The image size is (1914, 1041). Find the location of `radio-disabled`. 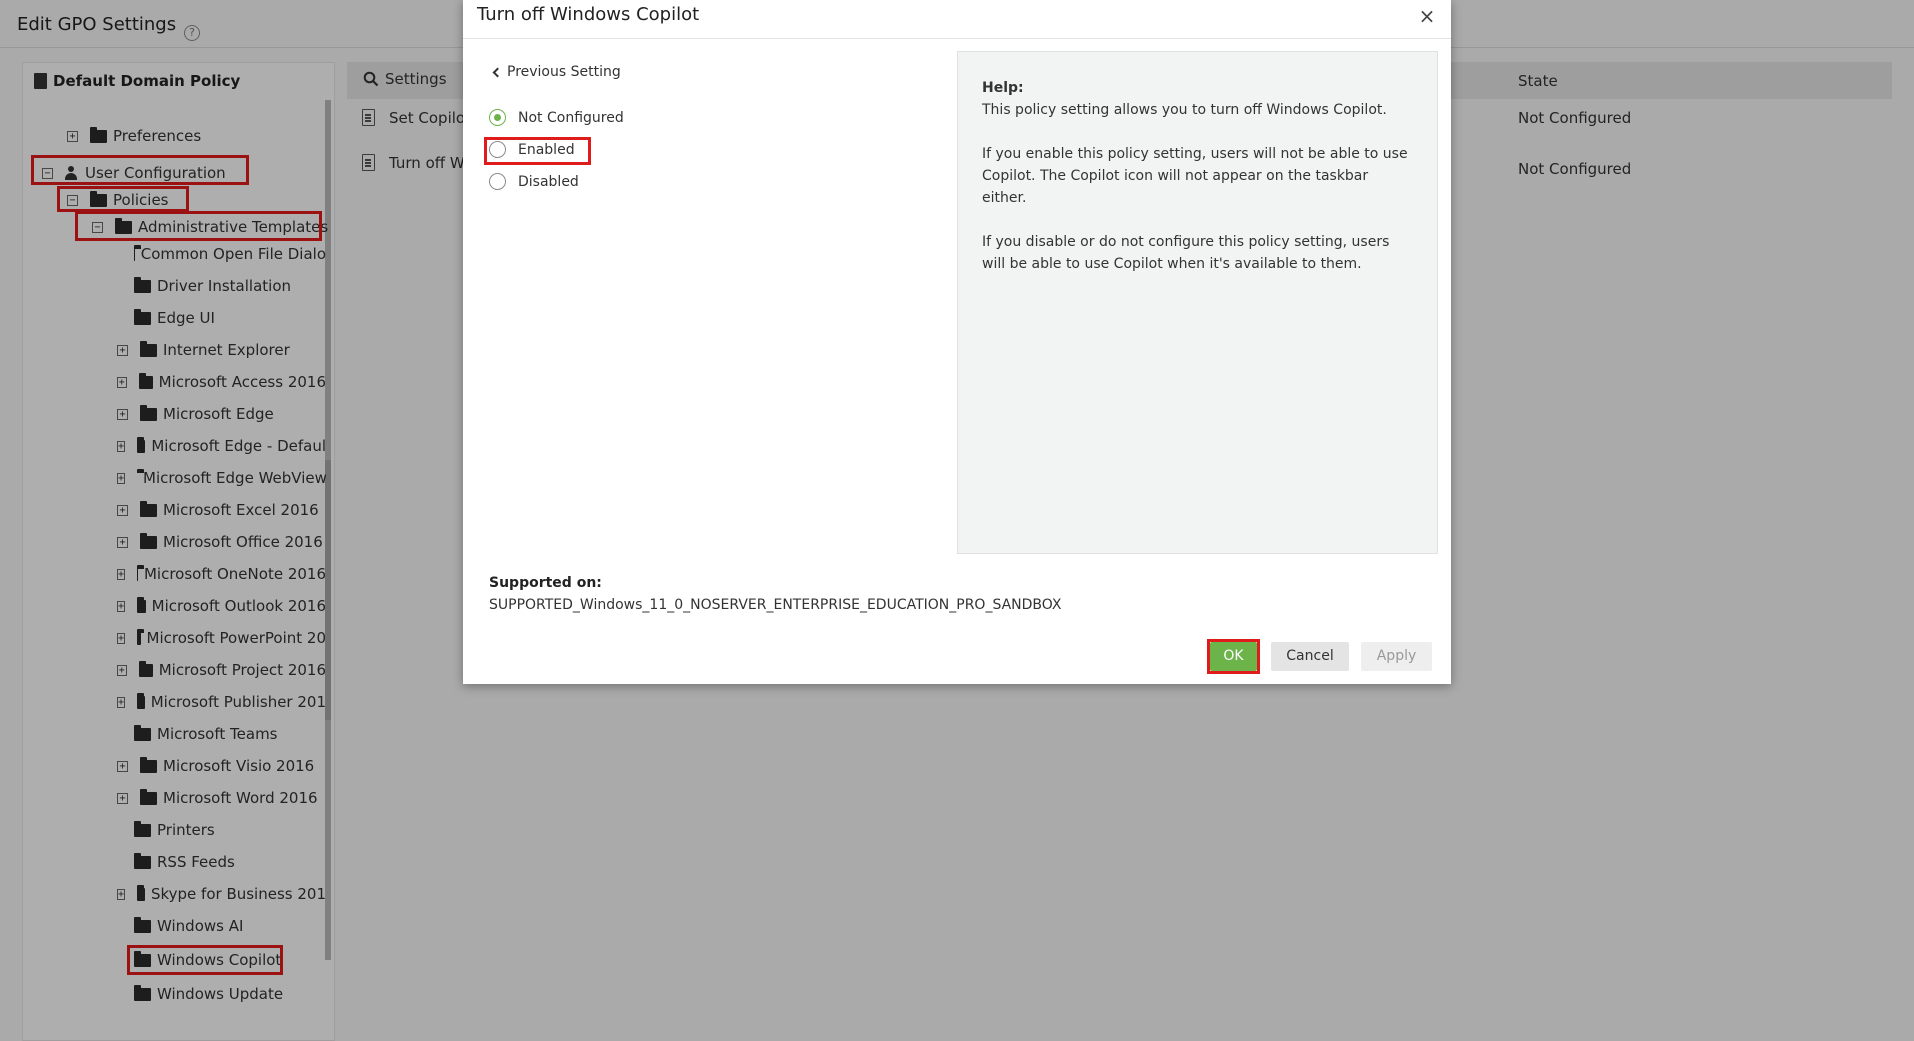

radio-disabled is located at coordinates (497, 181).